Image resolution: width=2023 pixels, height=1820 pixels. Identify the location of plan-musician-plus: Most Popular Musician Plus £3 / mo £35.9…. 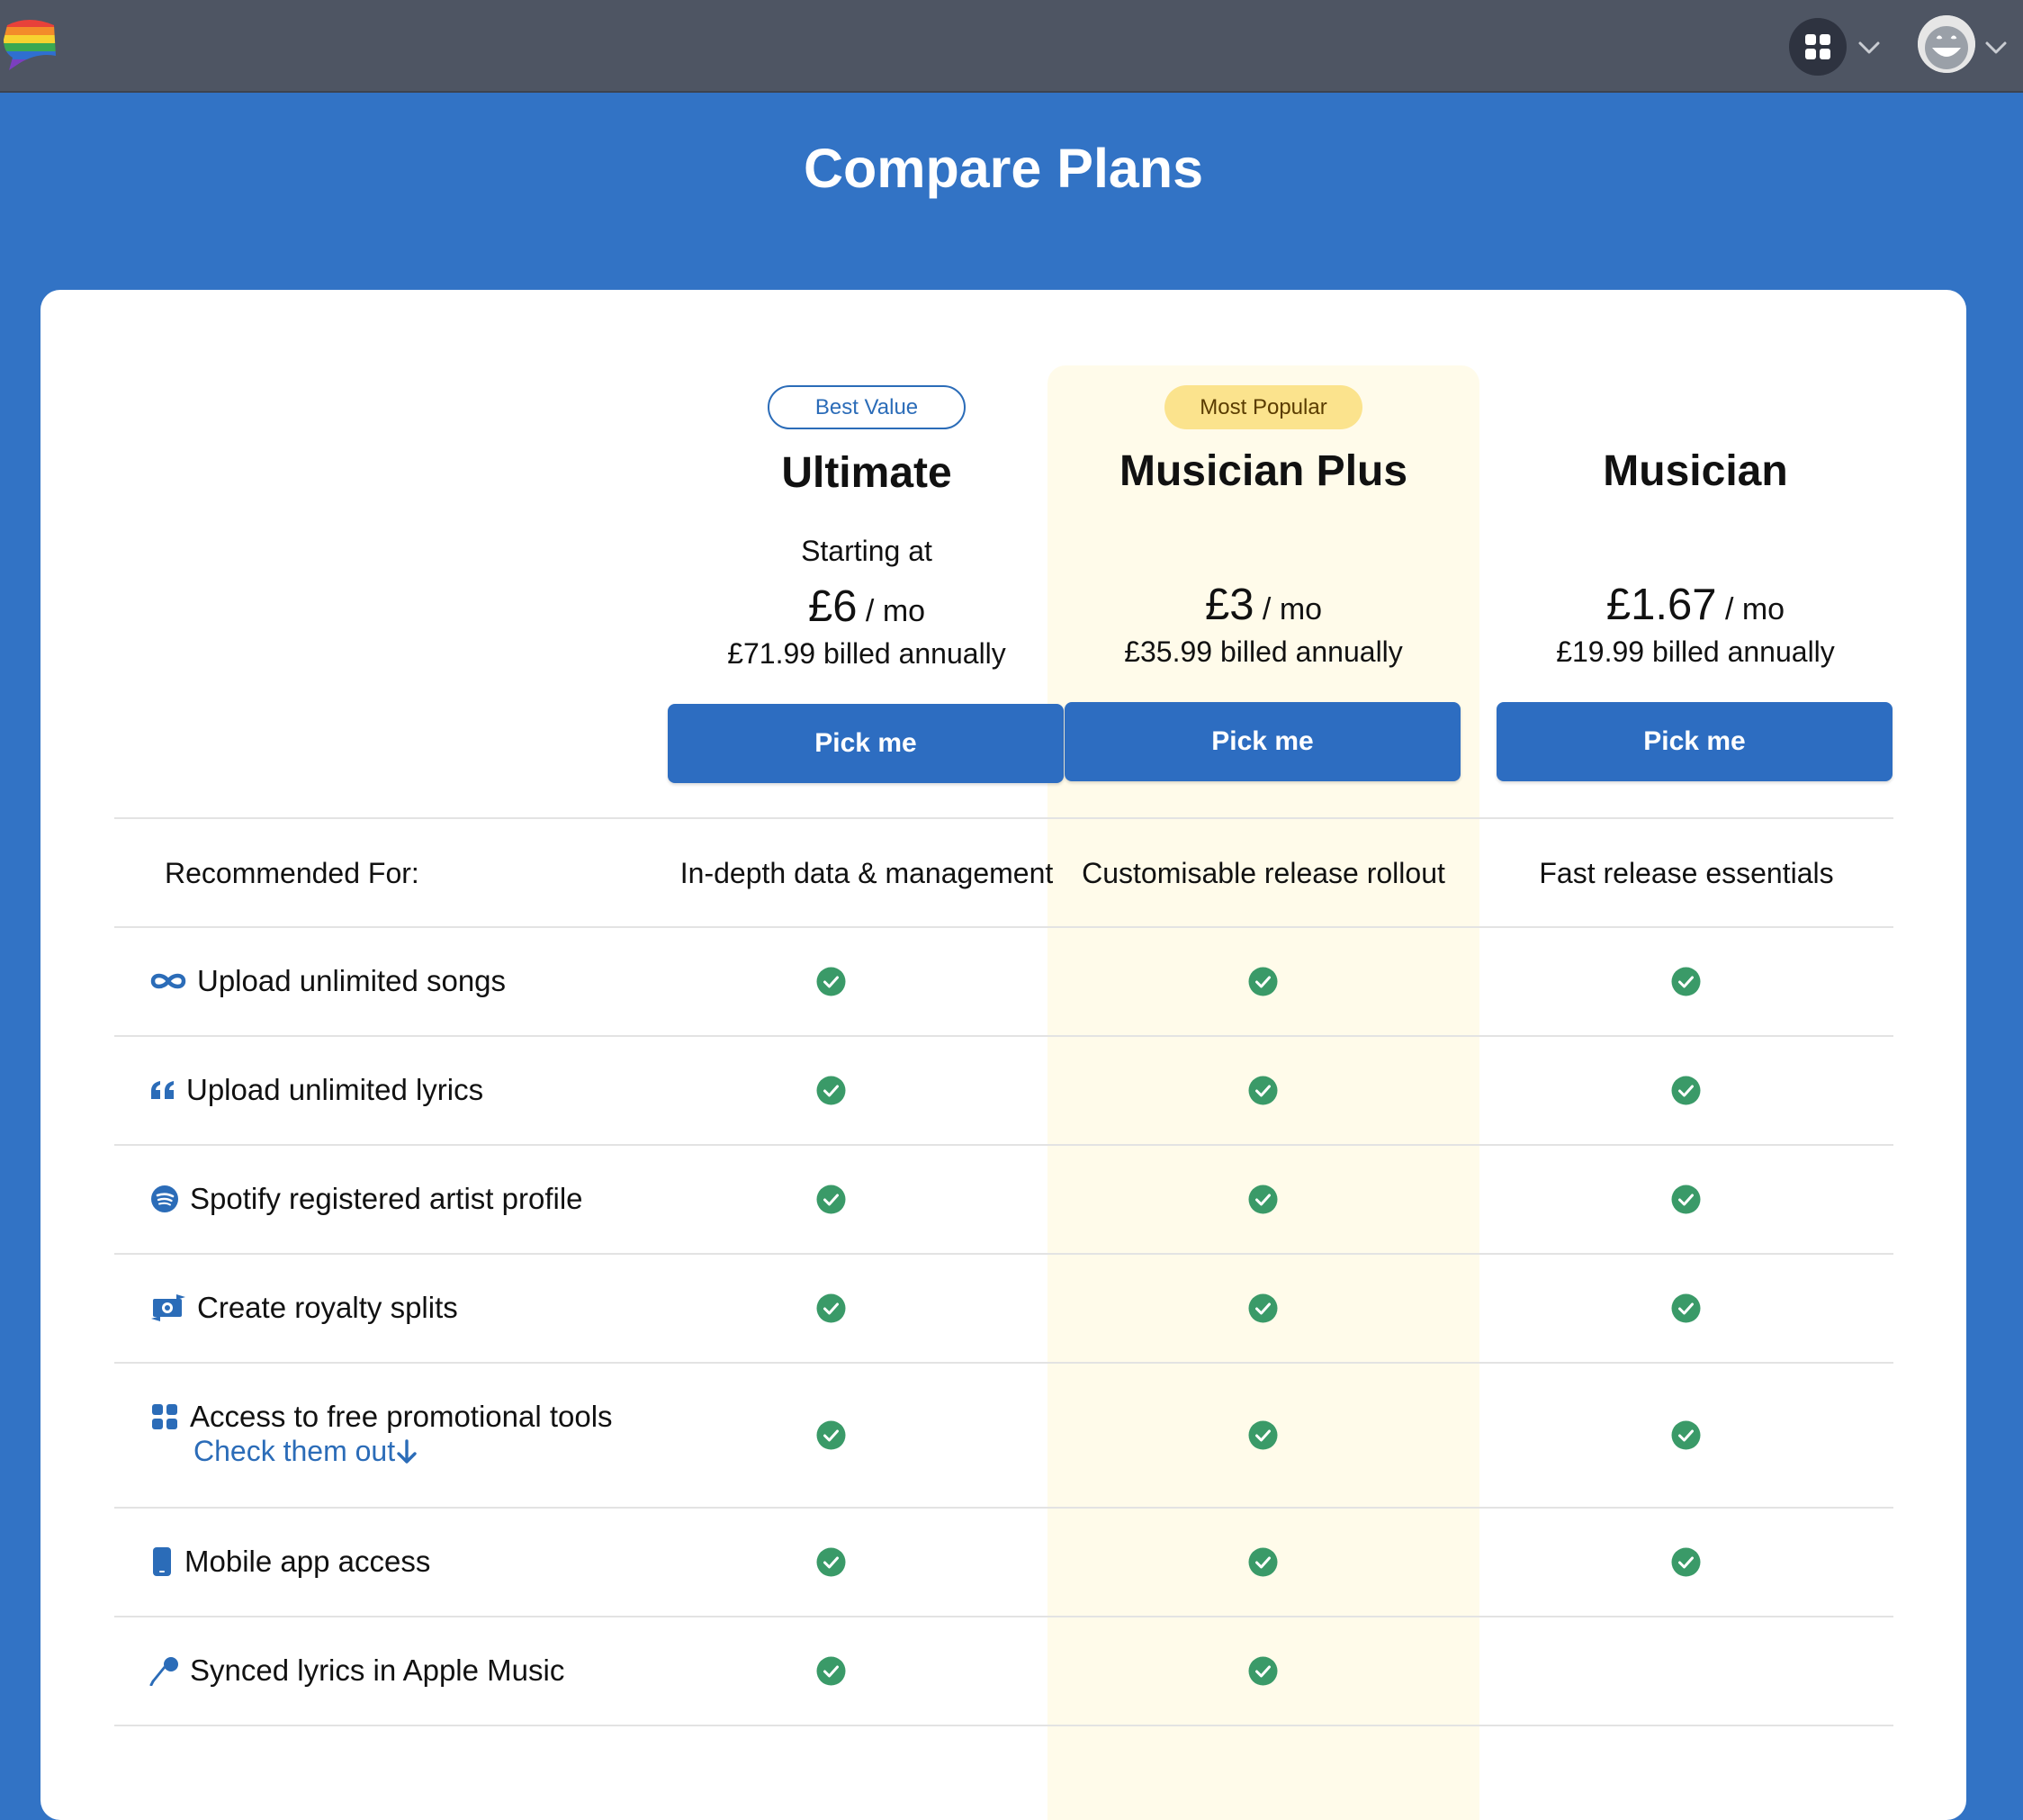
(1263, 592).